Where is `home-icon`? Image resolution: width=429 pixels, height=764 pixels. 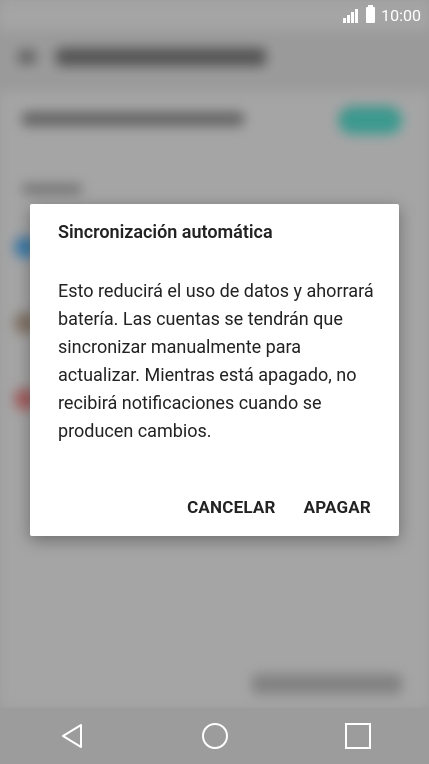
home-icon is located at coordinates (214, 736).